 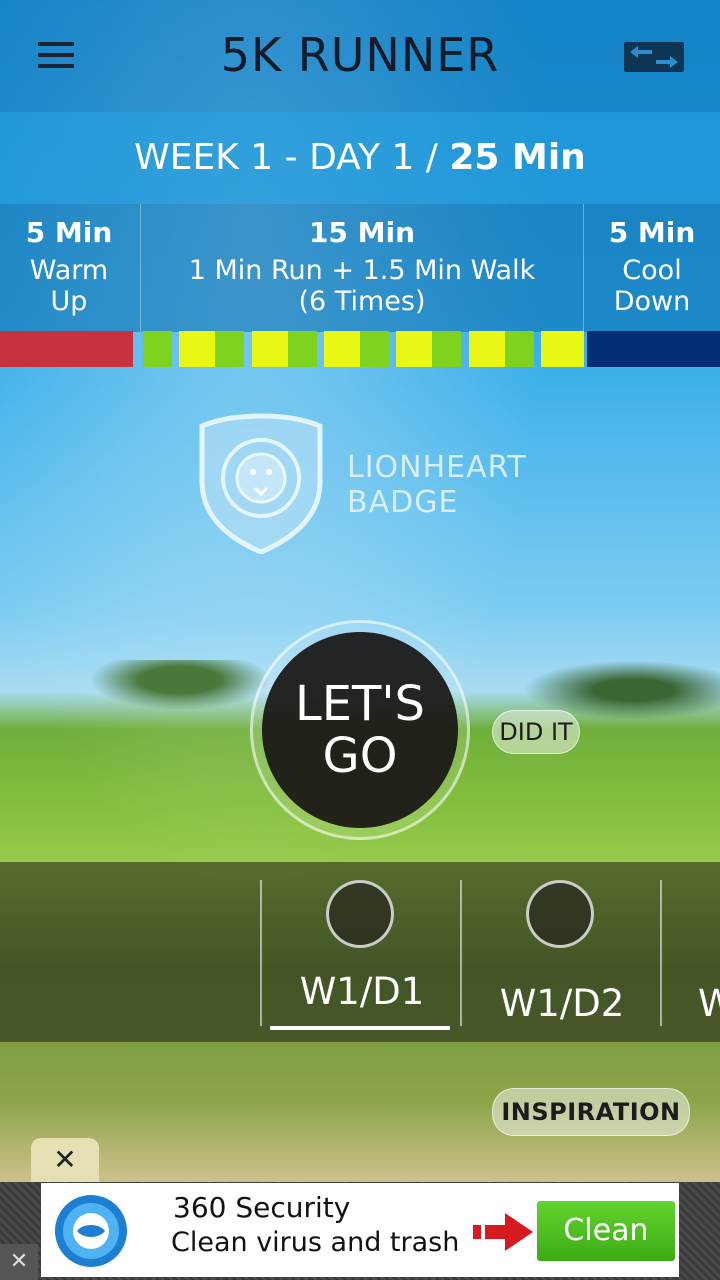 I want to click on segment-label-line1: Warm, so click(x=69, y=270).